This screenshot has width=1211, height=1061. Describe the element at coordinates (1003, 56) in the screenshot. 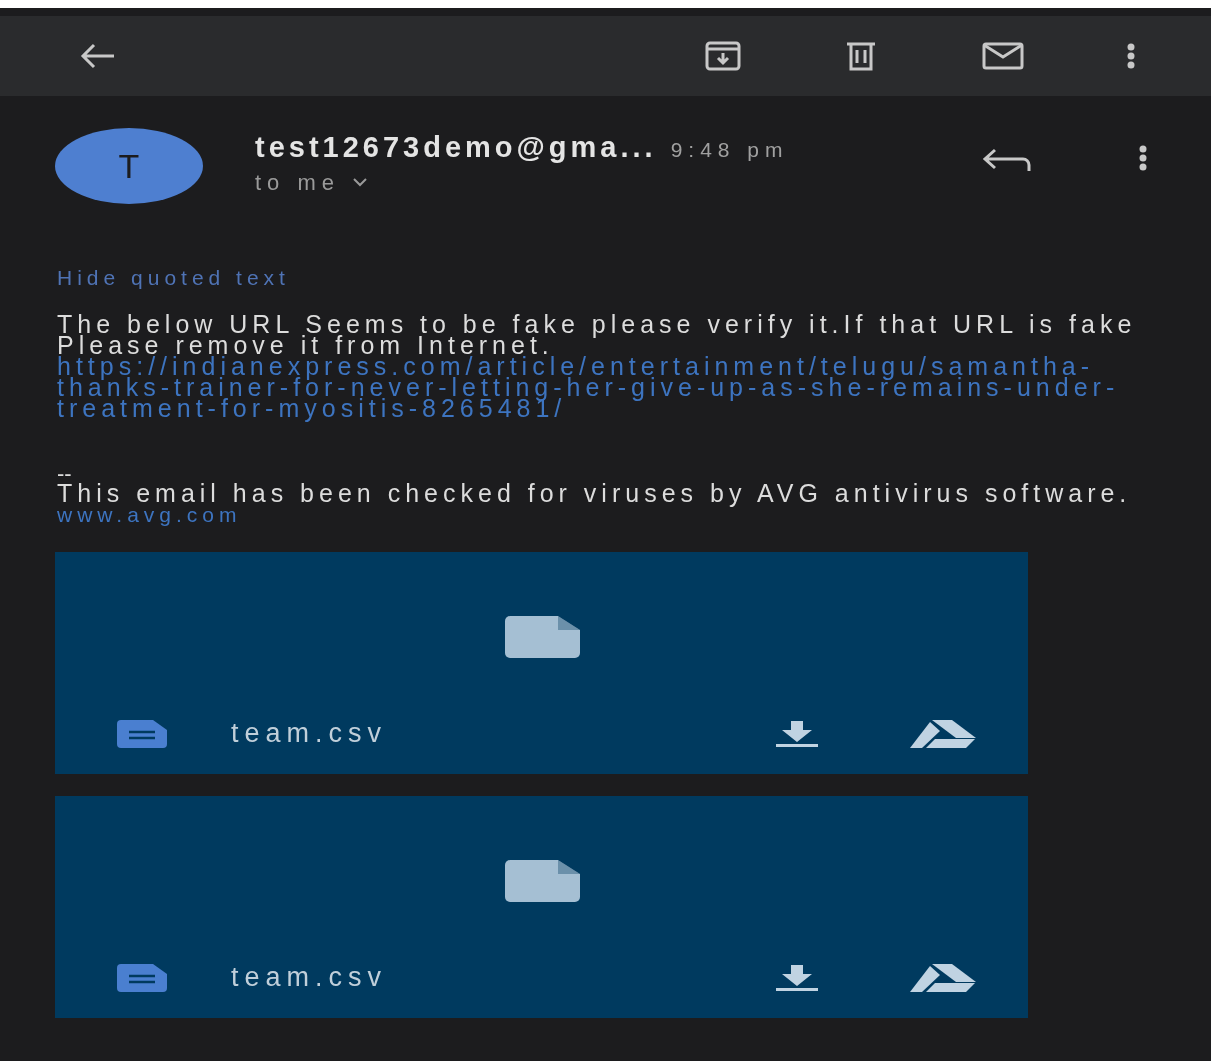

I see `envelope-icon` at that location.